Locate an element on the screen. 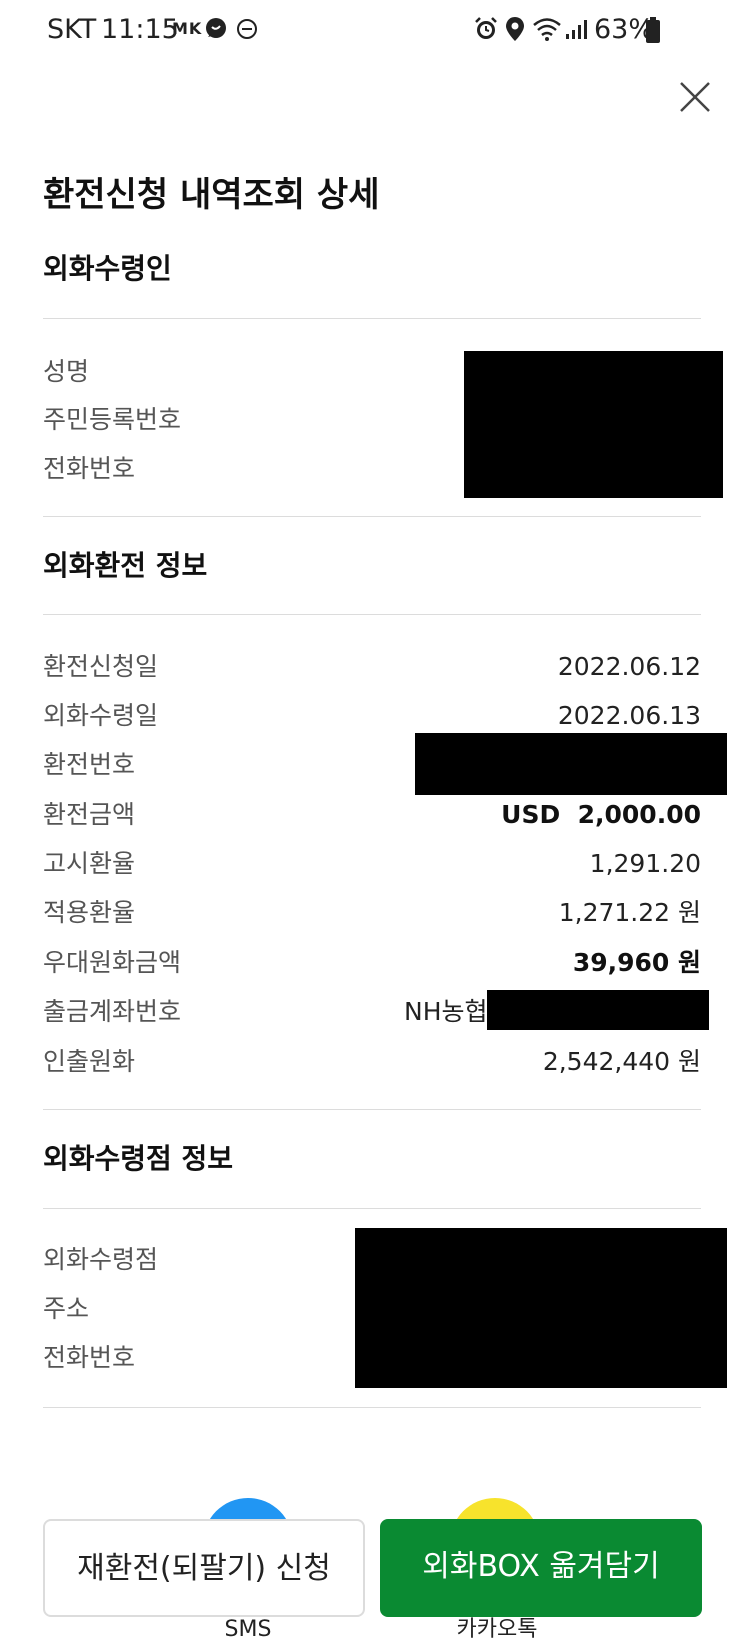  clock: 11:15 is located at coordinates (140, 29).